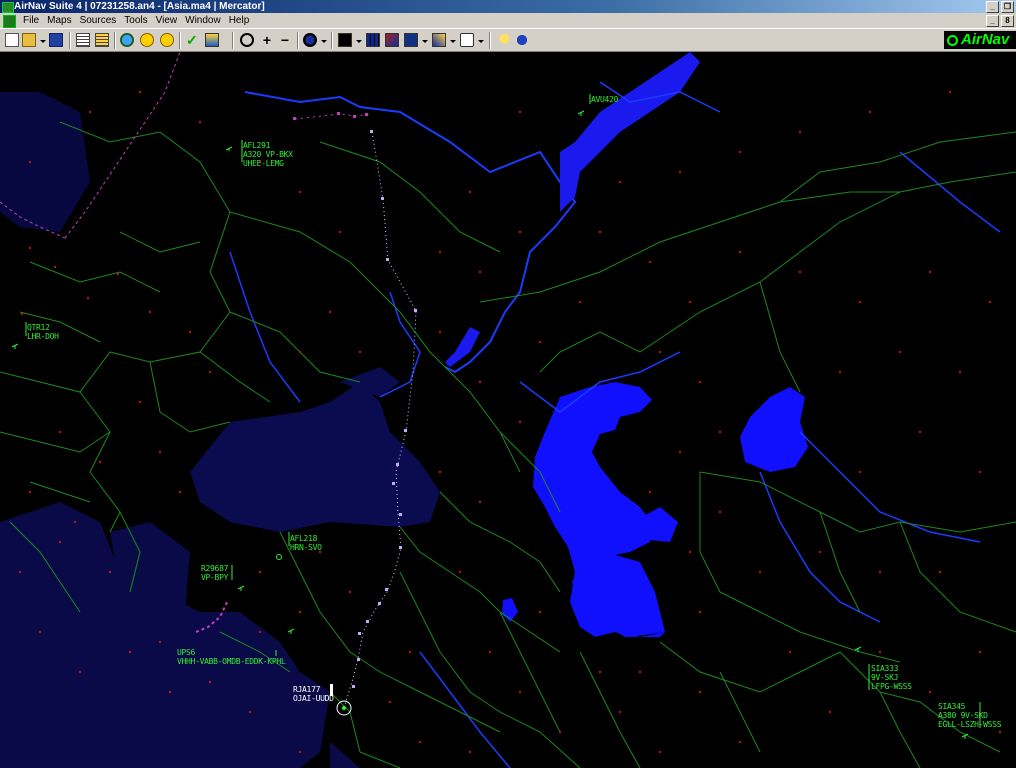  I want to click on route-dropdown-arrow, so click(453, 41).